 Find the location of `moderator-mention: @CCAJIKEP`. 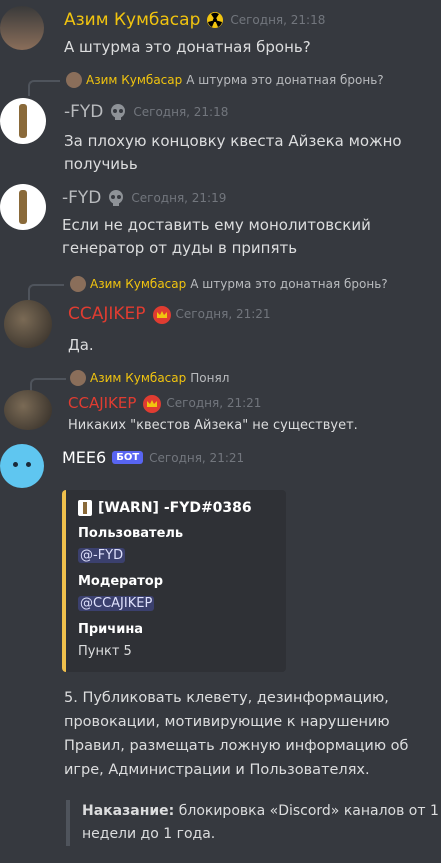

moderator-mention: @CCAJIKEP is located at coordinates (116, 603).